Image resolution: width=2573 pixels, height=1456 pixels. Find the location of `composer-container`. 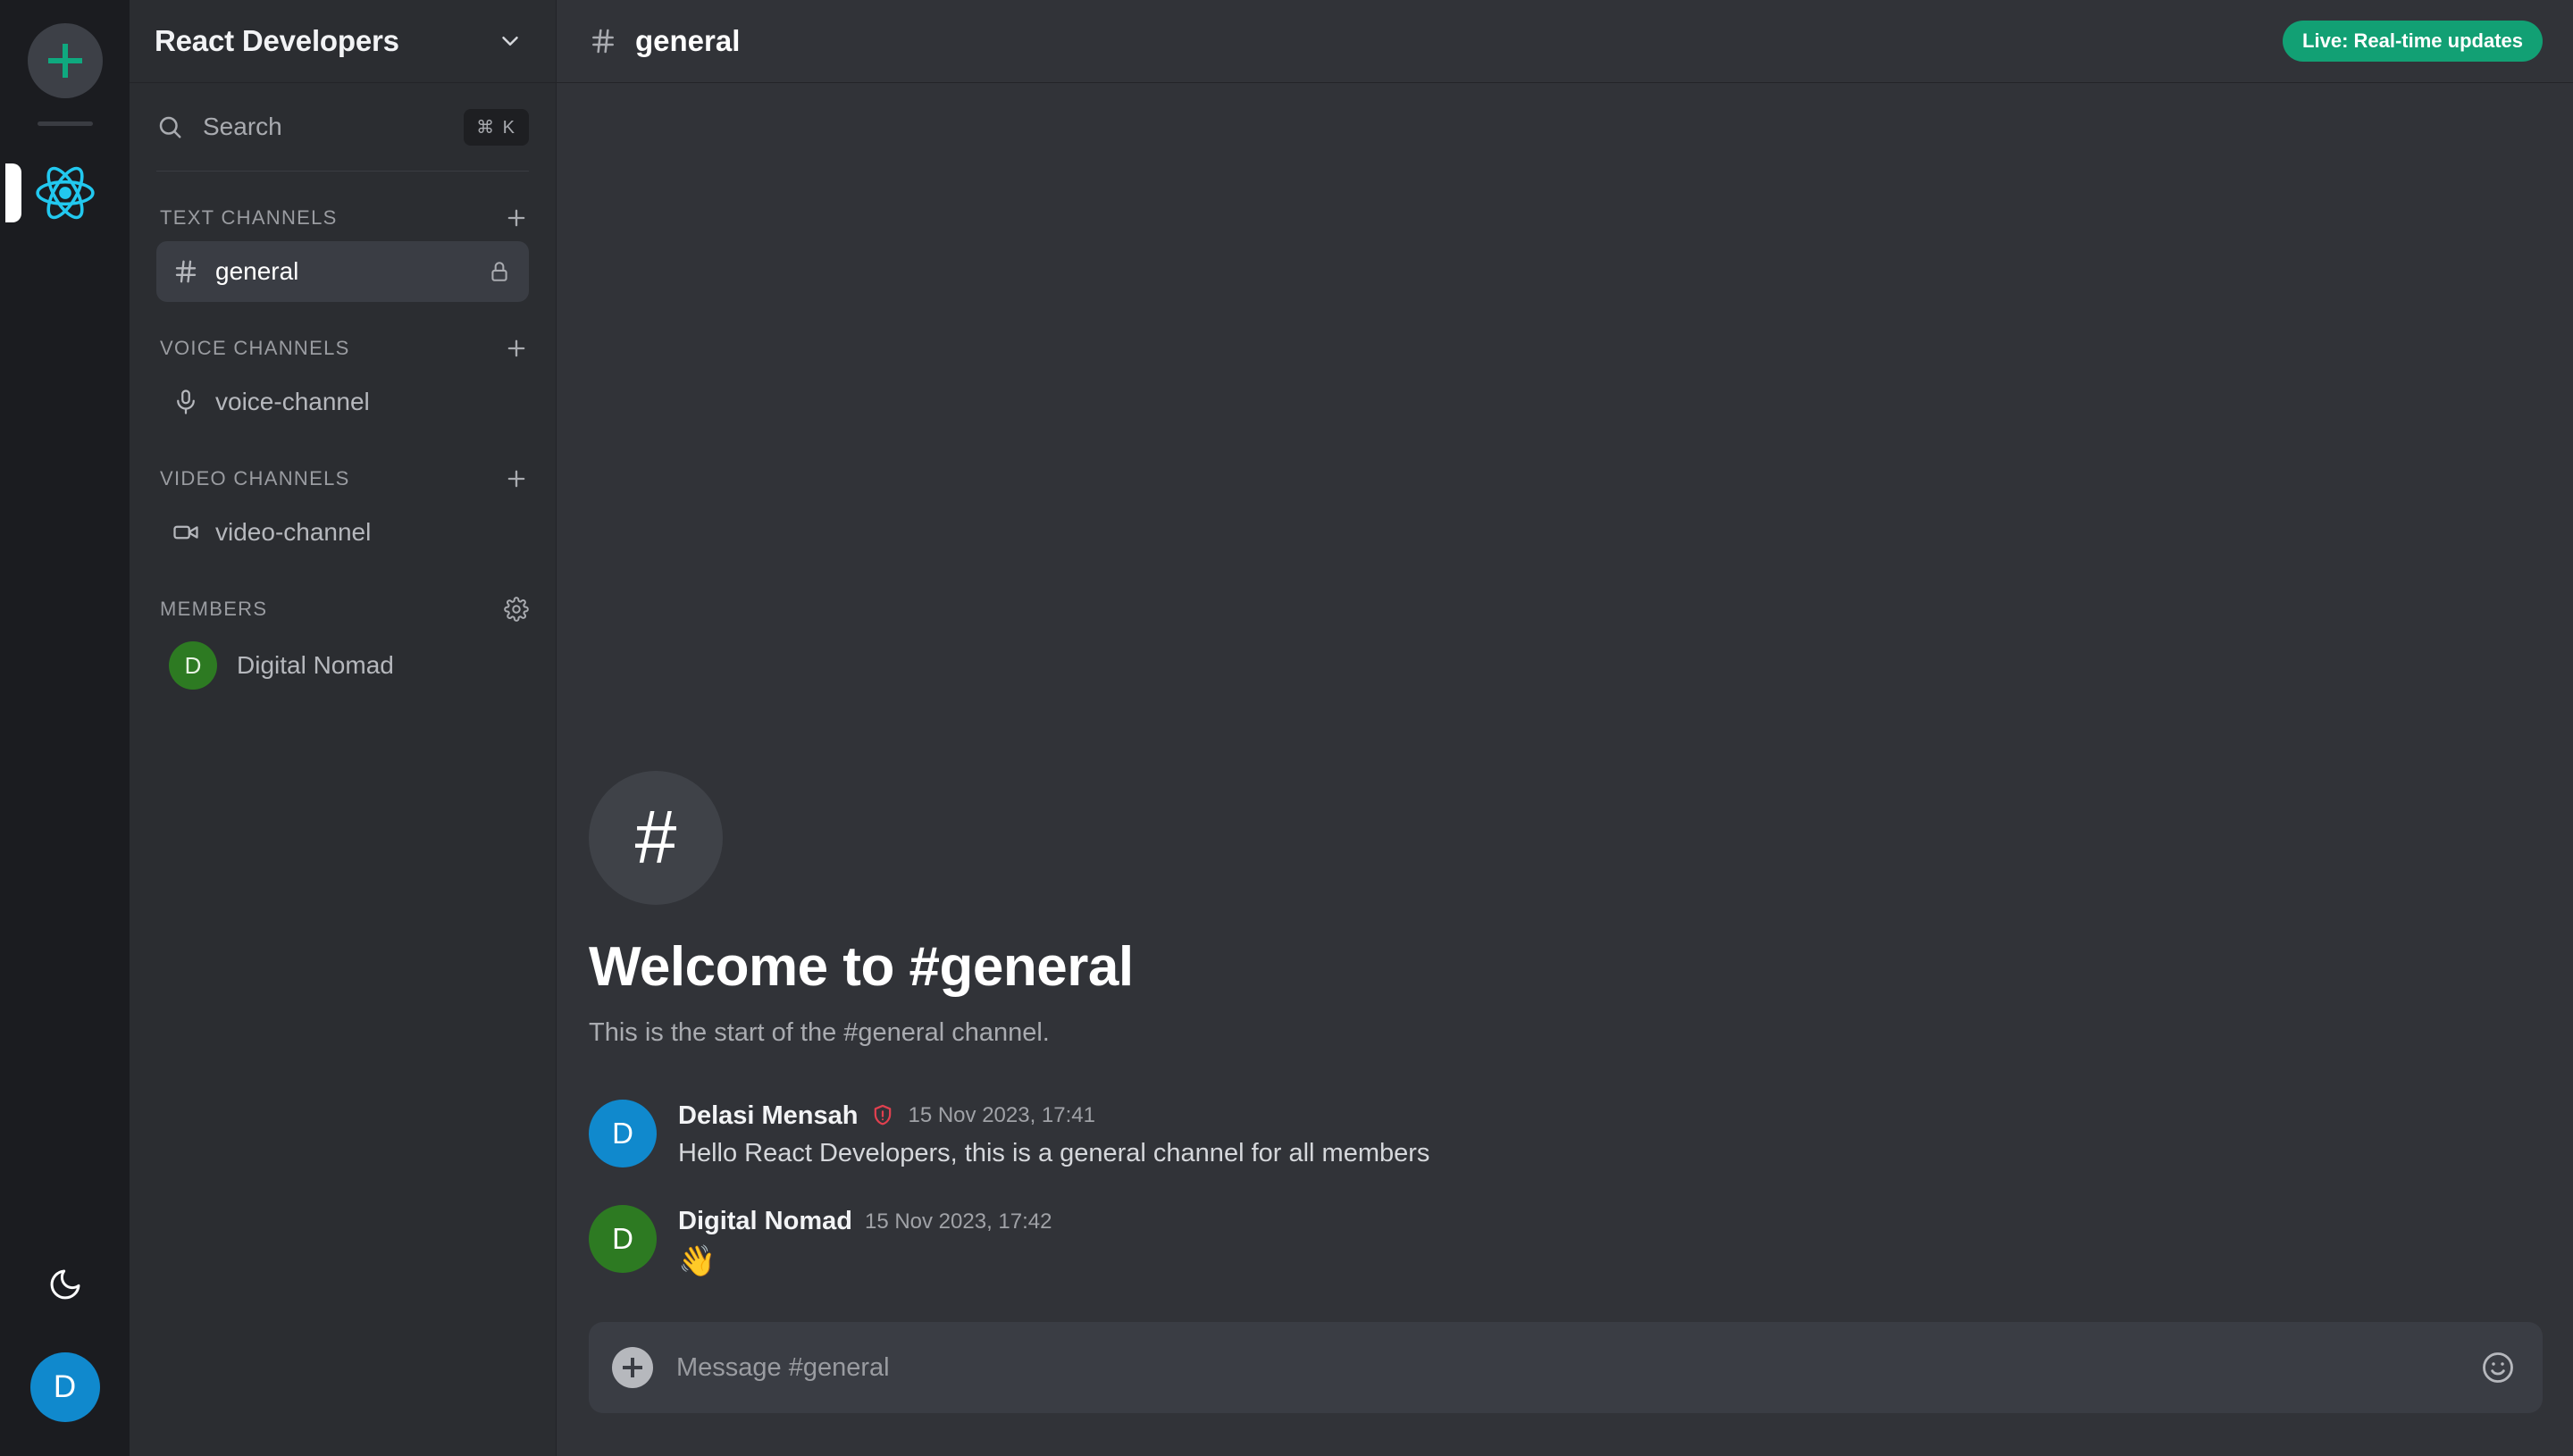

composer-container is located at coordinates (1565, 1379).